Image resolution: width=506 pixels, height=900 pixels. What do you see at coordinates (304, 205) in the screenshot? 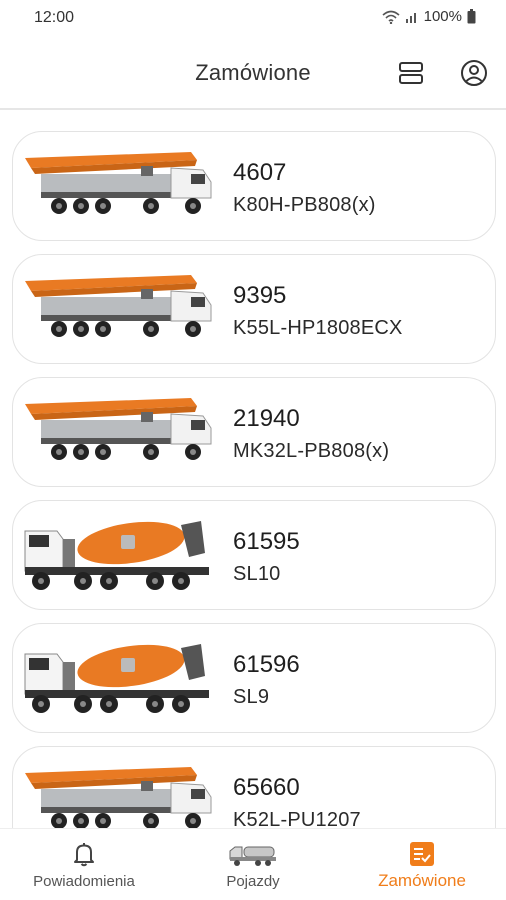
I see `order-model: K80H-PB808(x)` at bounding box center [304, 205].